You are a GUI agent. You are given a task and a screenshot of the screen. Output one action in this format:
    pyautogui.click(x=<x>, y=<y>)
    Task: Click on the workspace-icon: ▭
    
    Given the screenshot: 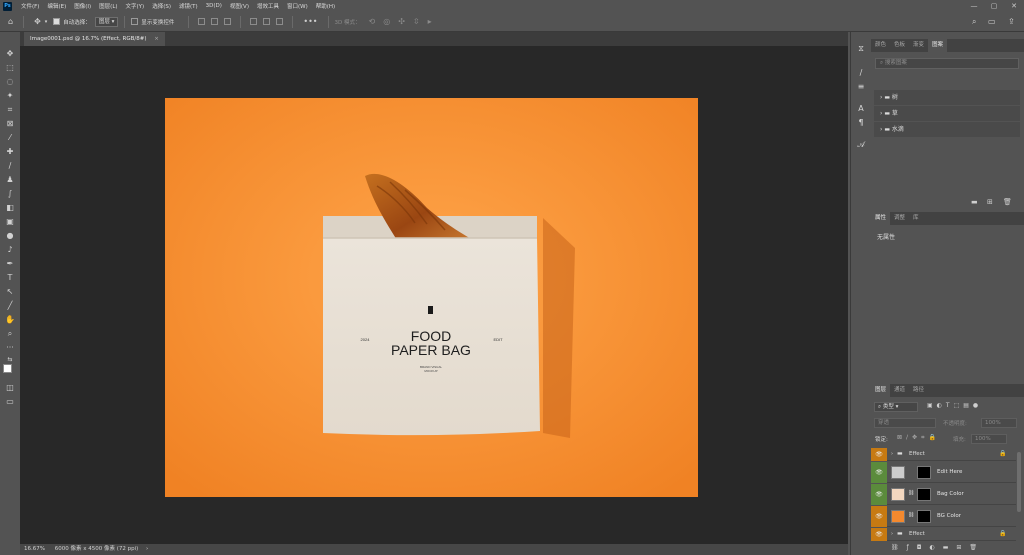 What is the action you would take?
    pyautogui.click(x=992, y=21)
    